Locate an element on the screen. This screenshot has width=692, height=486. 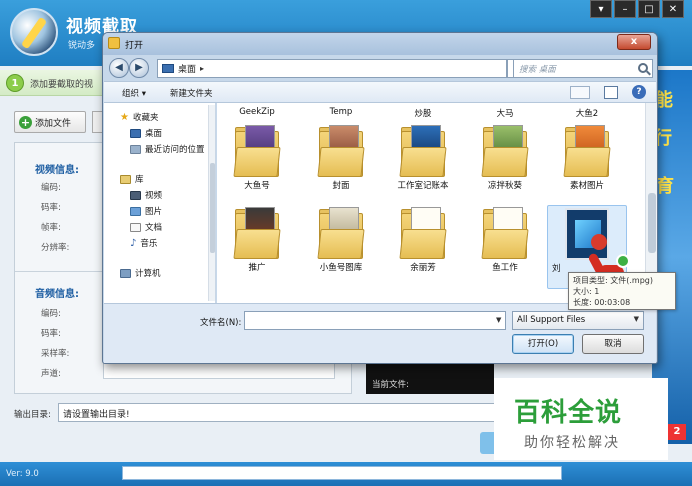
organize-menu: 组织 ▾ is located at coordinates (134, 93).